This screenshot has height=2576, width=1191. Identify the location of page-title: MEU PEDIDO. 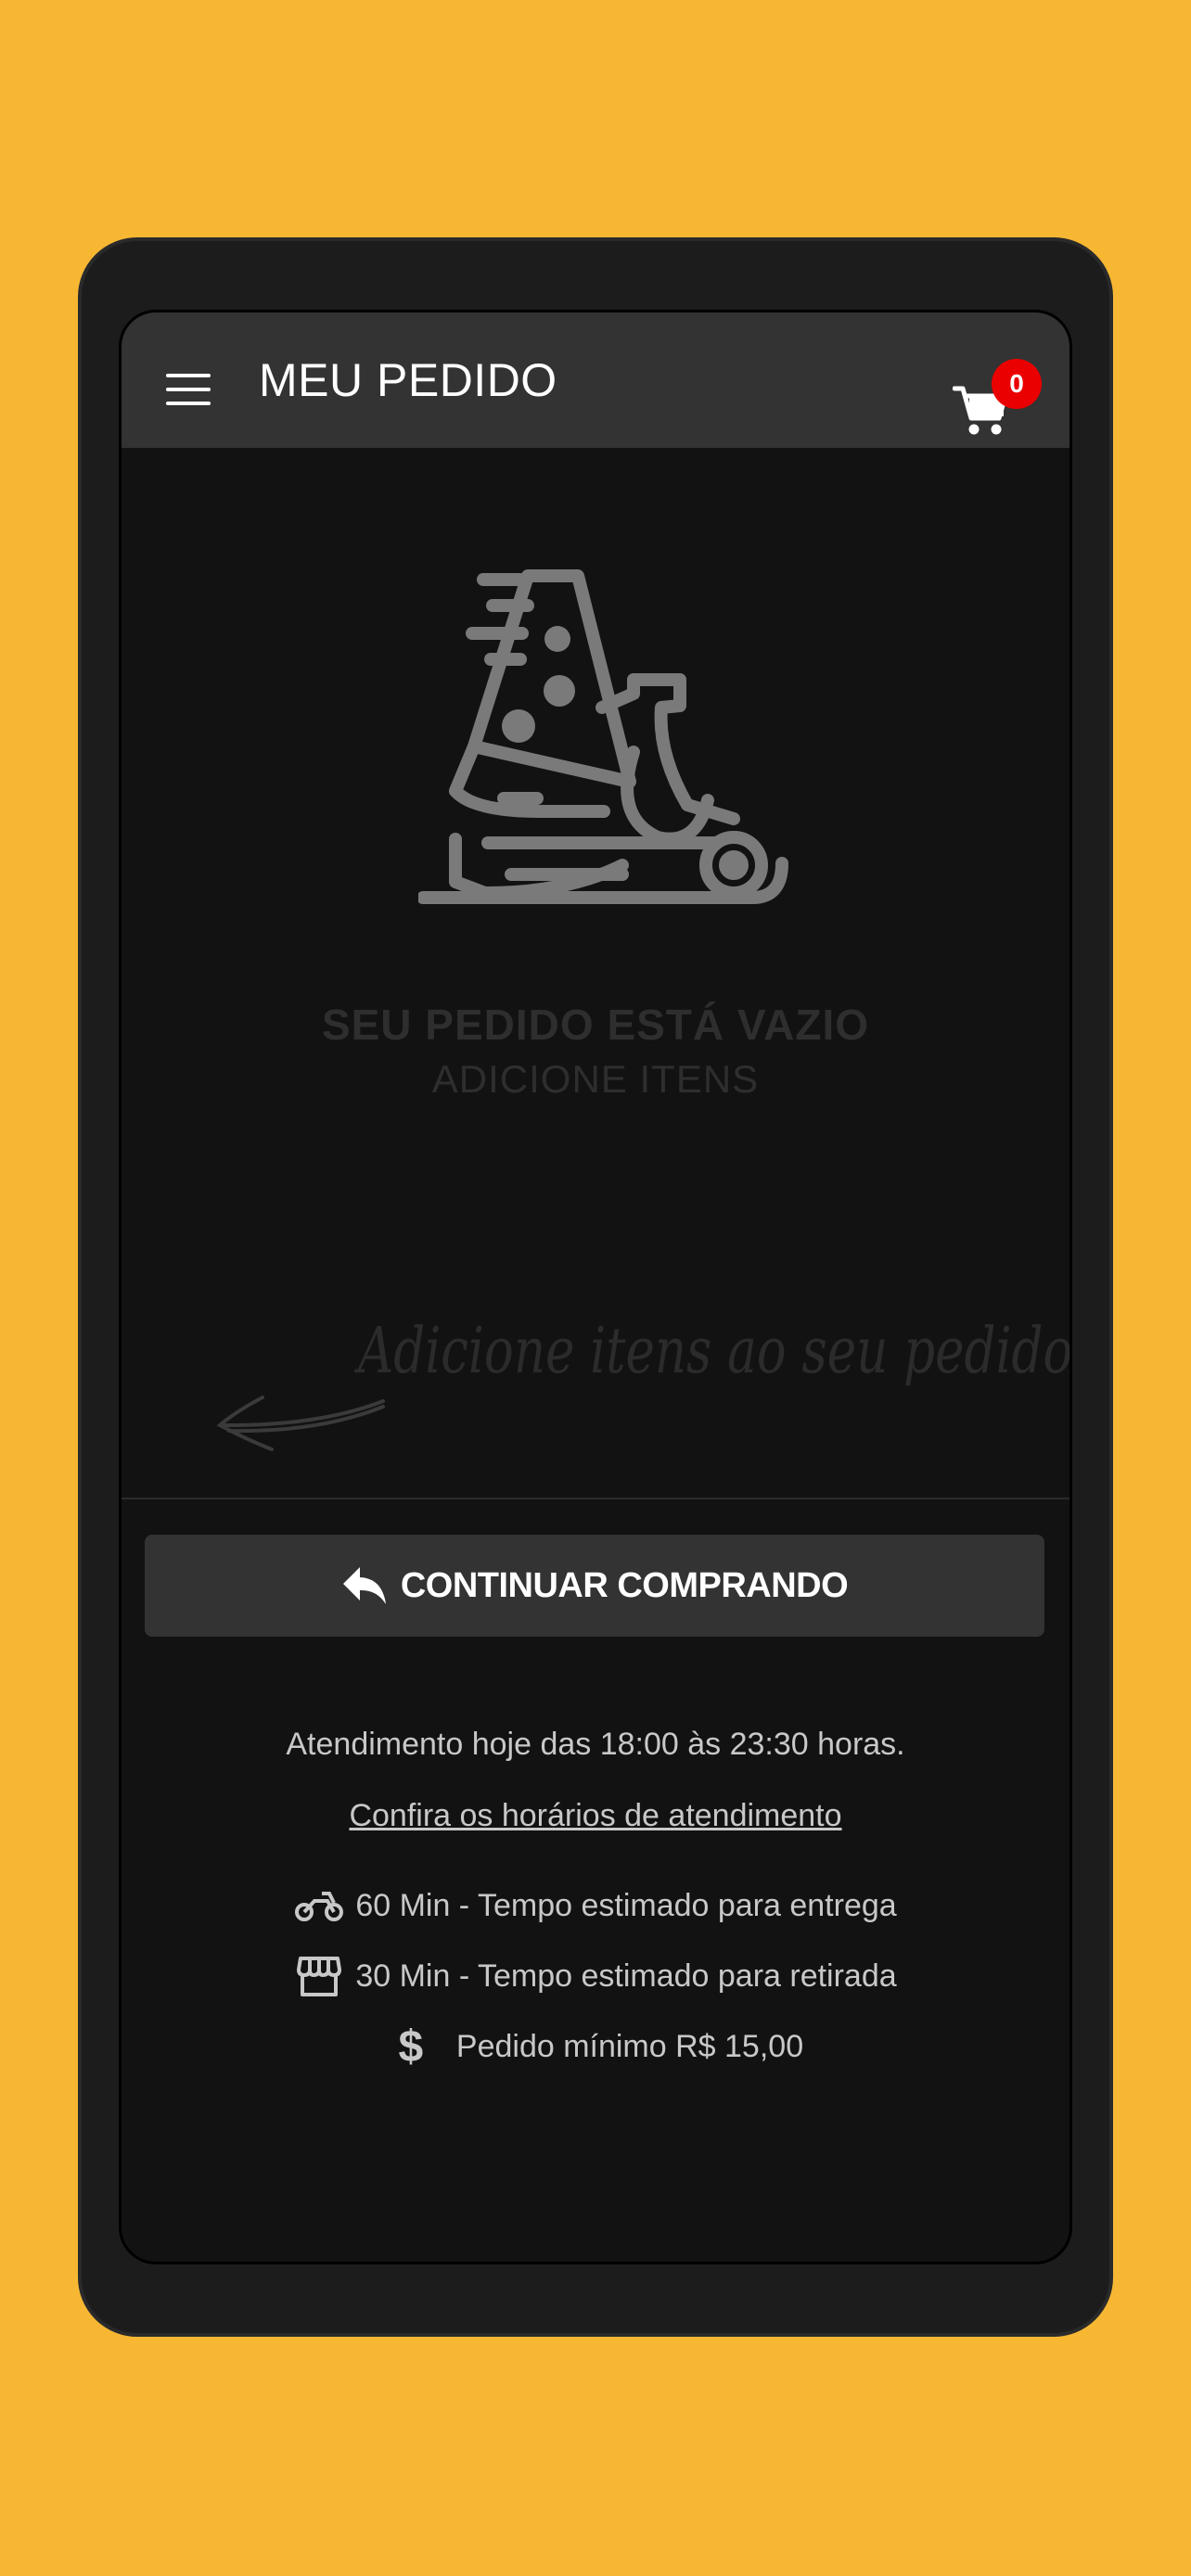
(408, 380).